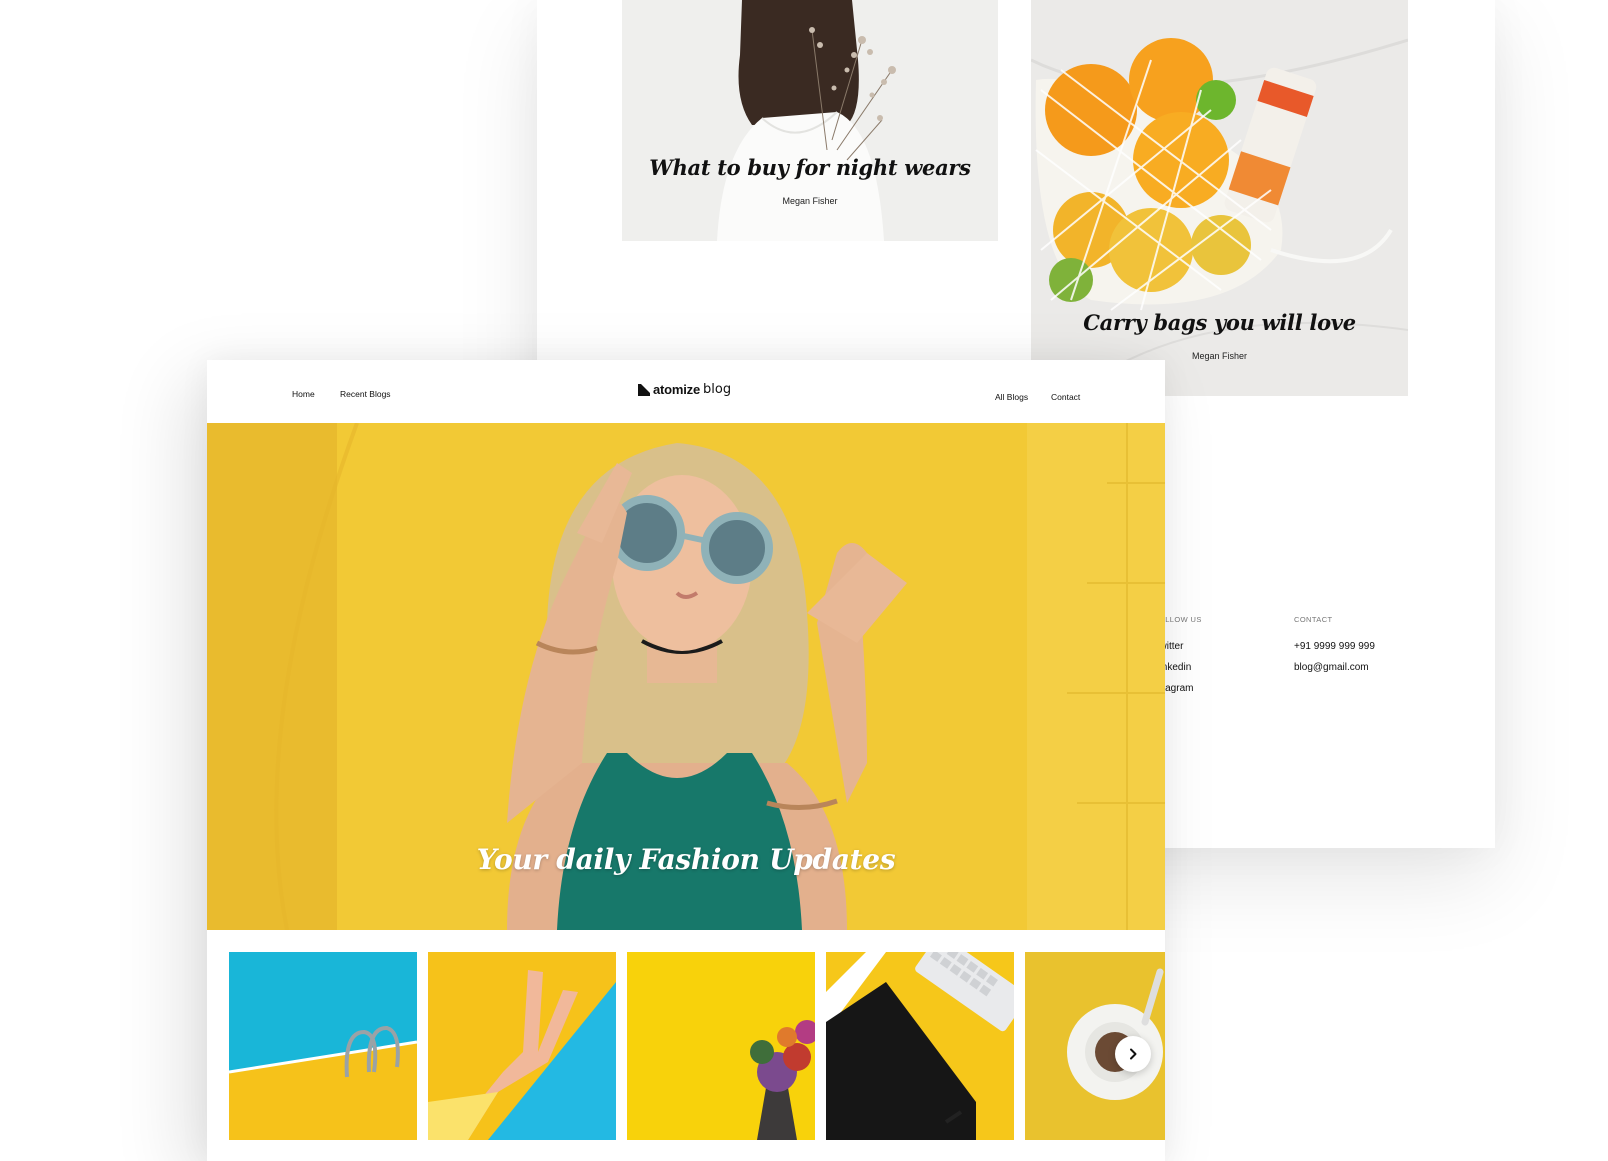 The image size is (1608, 1161). What do you see at coordinates (1011, 397) in the screenshot?
I see `nav-all-blogs: All Blogs` at bounding box center [1011, 397].